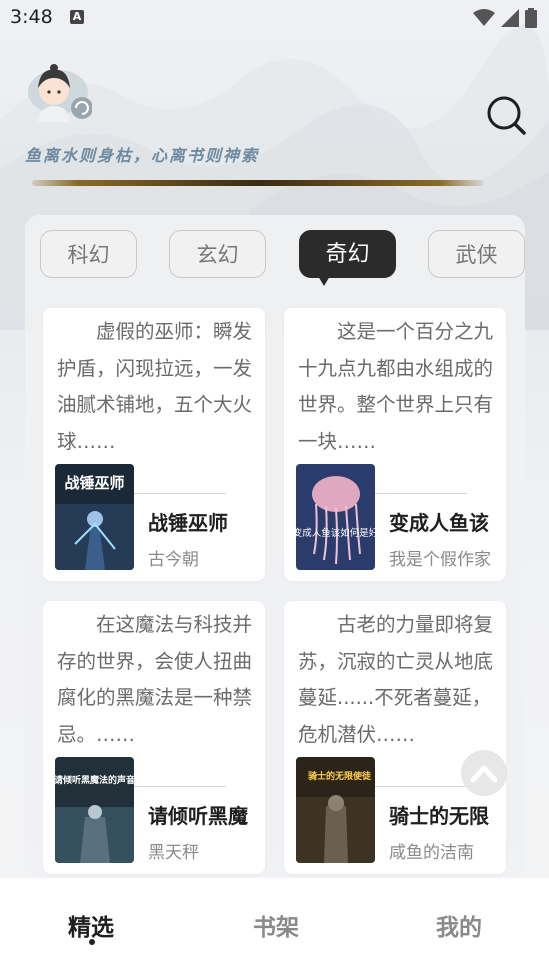 The width and height of the screenshot is (549, 976). Describe the element at coordinates (198, 816) in the screenshot. I see `book-title: 请倾听黑魔` at that location.